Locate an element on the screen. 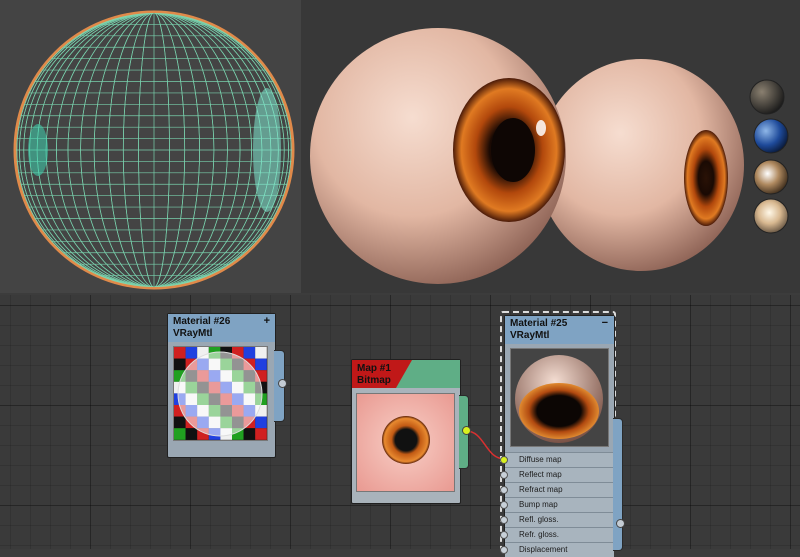 The width and height of the screenshot is (800, 557). dark-sphere-swatch-icon is located at coordinates (767, 97).